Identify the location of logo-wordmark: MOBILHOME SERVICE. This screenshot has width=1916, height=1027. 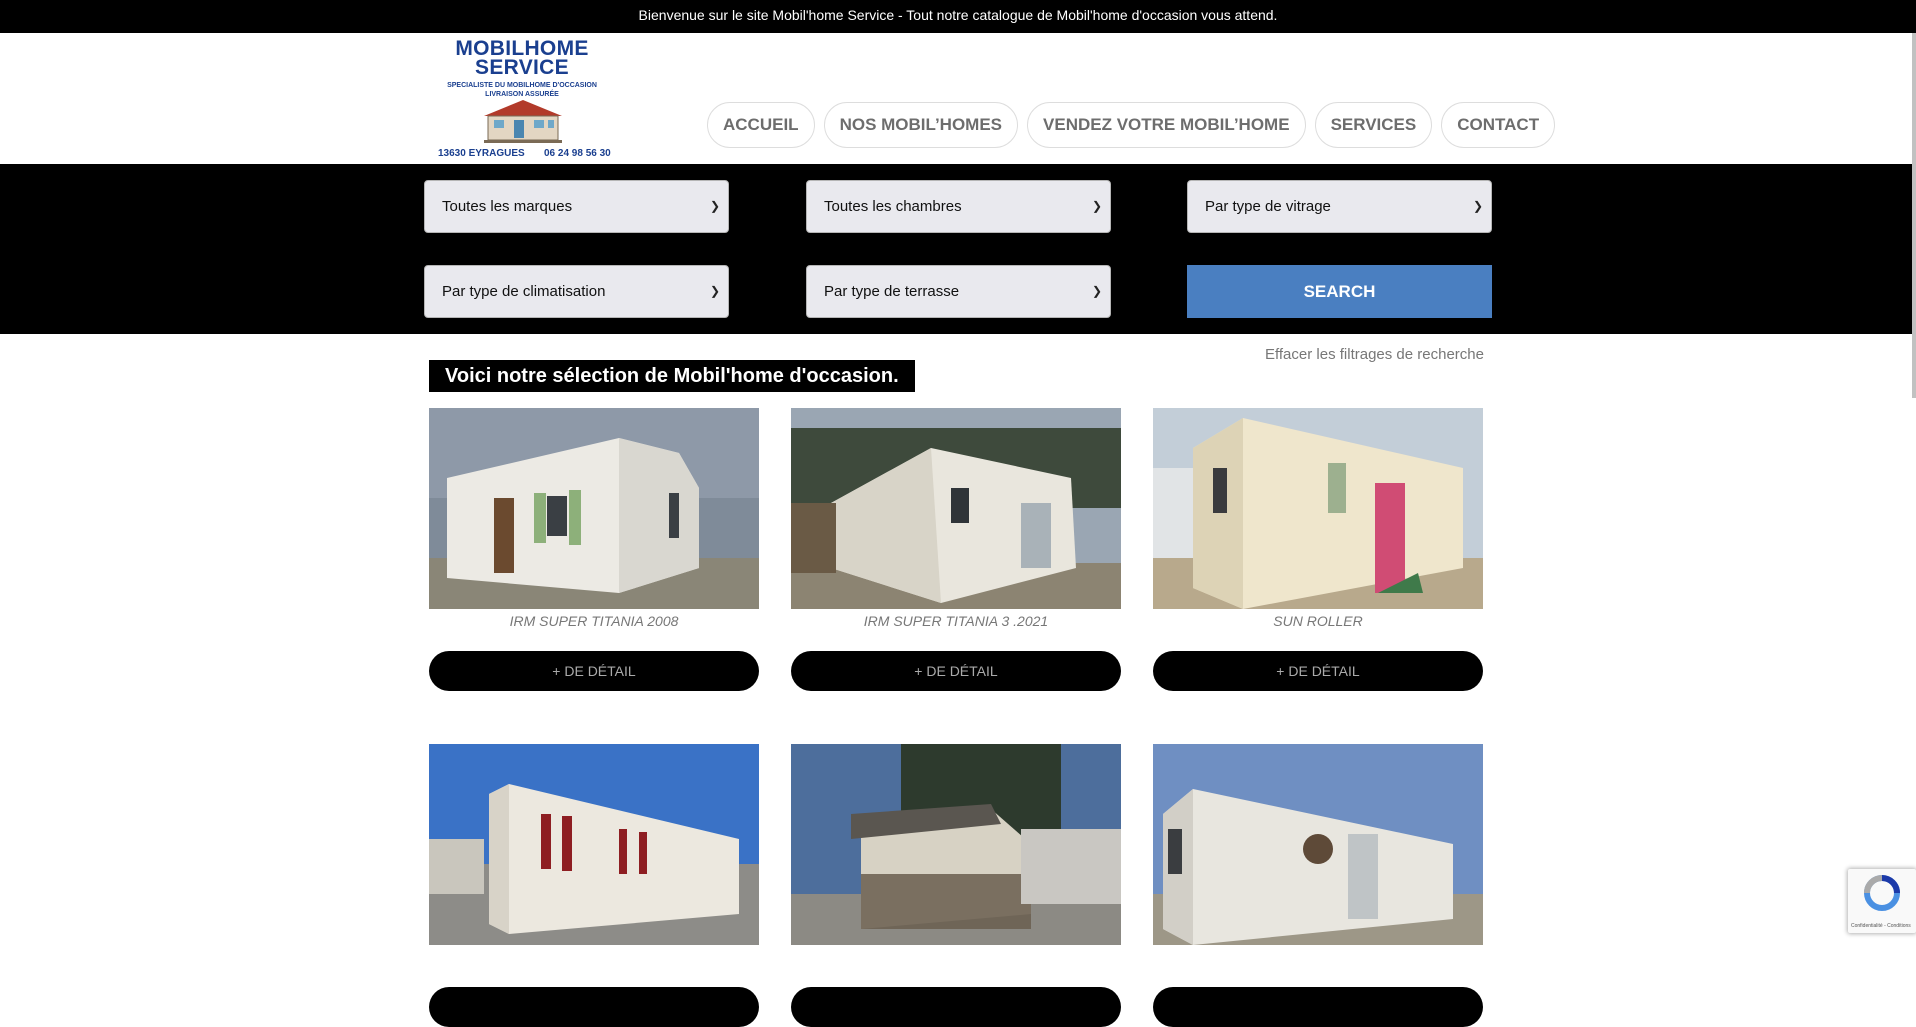
(522, 58).